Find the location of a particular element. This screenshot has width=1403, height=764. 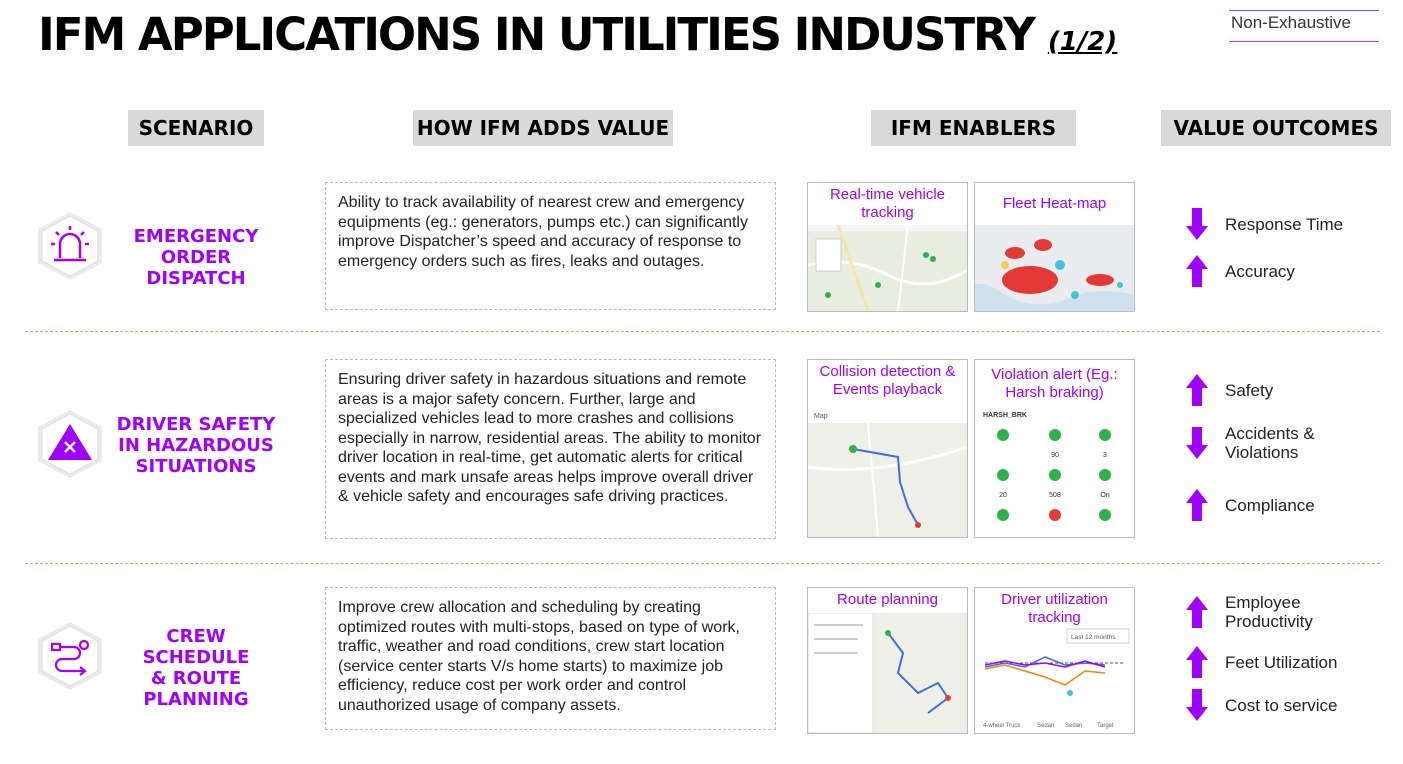

scenario-emergency-order-dispatch: EMERGENCY ORDER DISPATCH is located at coordinates (196, 257).